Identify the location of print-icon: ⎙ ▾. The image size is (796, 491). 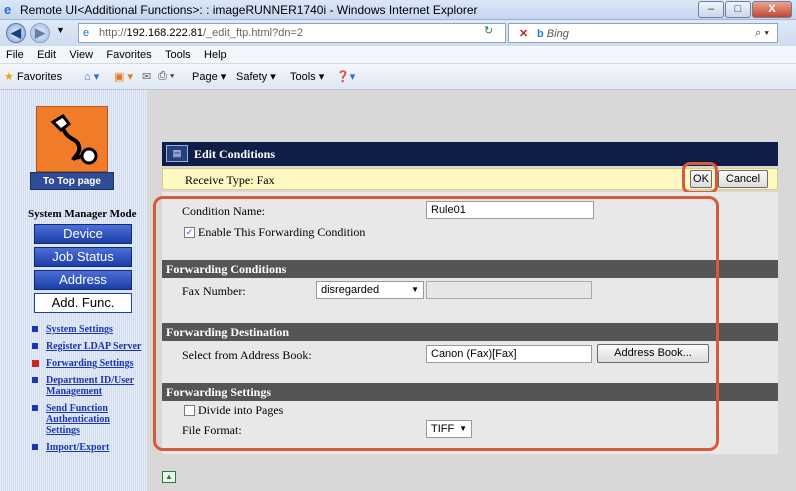
(166, 76).